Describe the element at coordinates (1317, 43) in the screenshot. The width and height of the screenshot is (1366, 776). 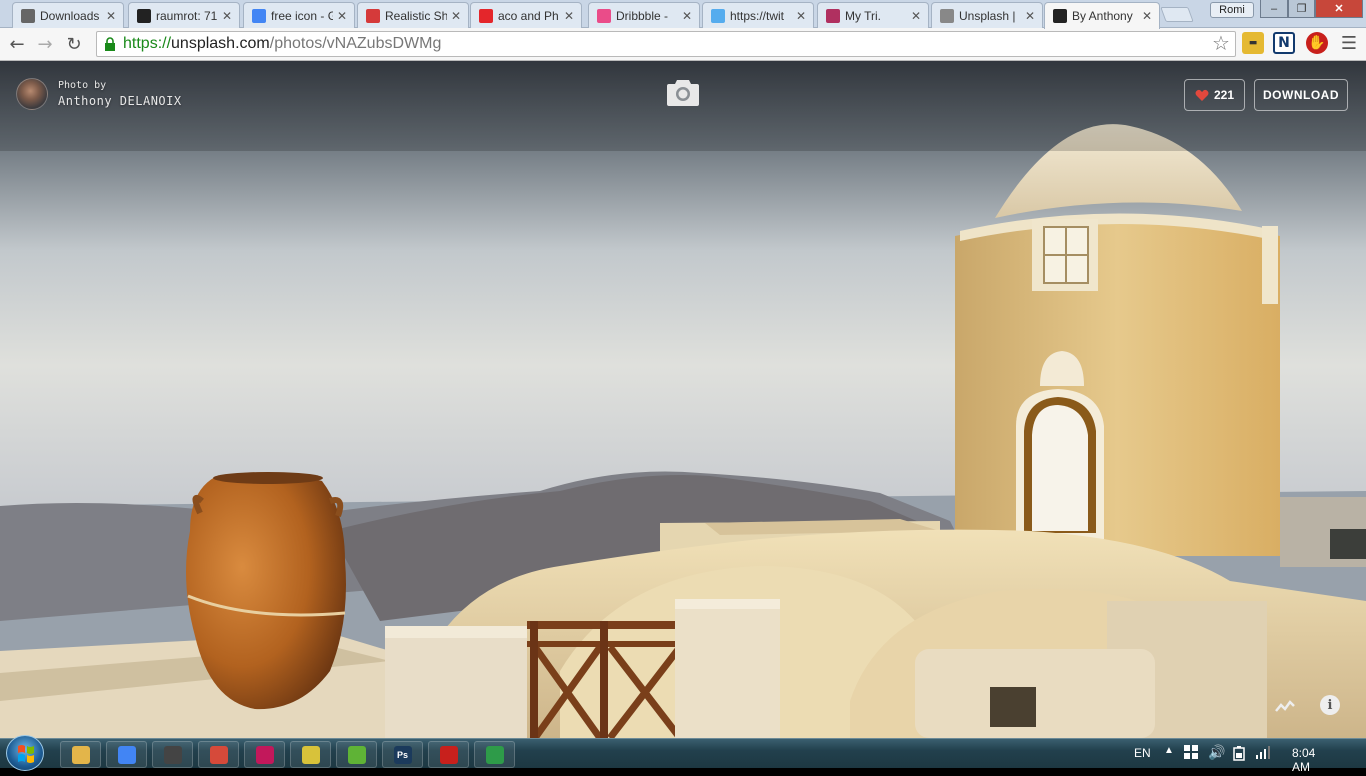
I see `adblock-extension-icon: ✋` at that location.